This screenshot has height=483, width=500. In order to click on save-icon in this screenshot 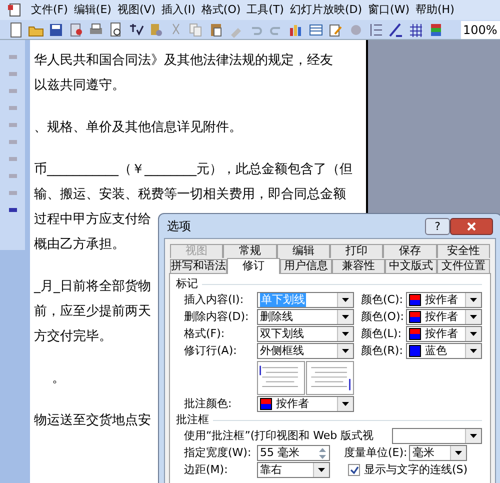, I will do `click(56, 30)`.